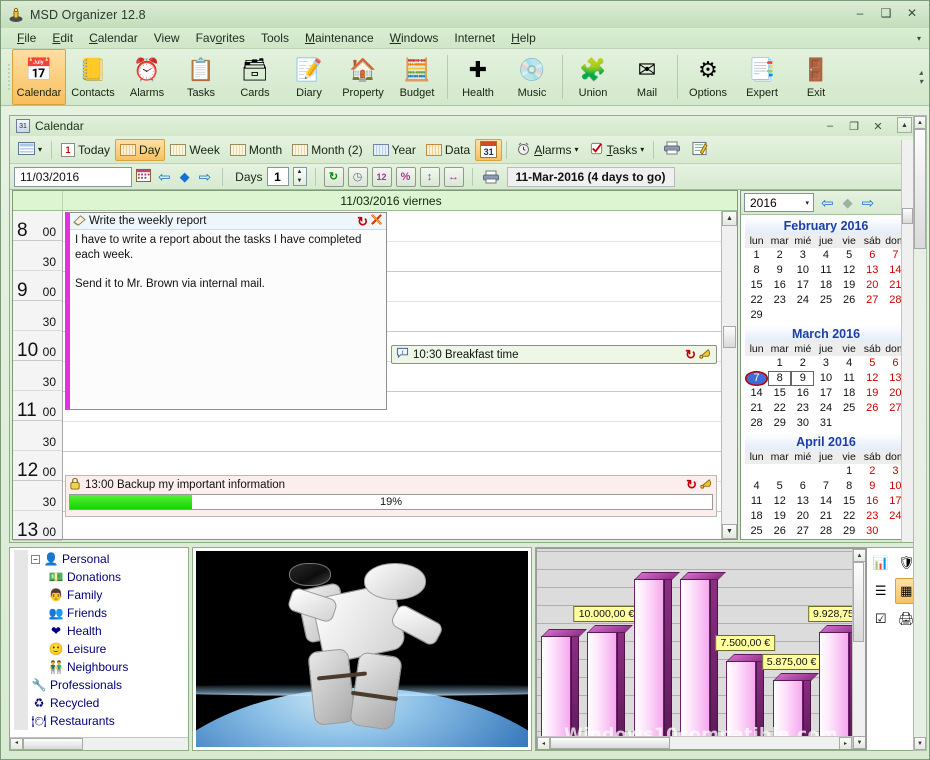 The height and width of the screenshot is (760, 930). Describe the element at coordinates (147, 77) in the screenshot. I see `toolbar-button-alarms: ⏰ Alarms` at that location.